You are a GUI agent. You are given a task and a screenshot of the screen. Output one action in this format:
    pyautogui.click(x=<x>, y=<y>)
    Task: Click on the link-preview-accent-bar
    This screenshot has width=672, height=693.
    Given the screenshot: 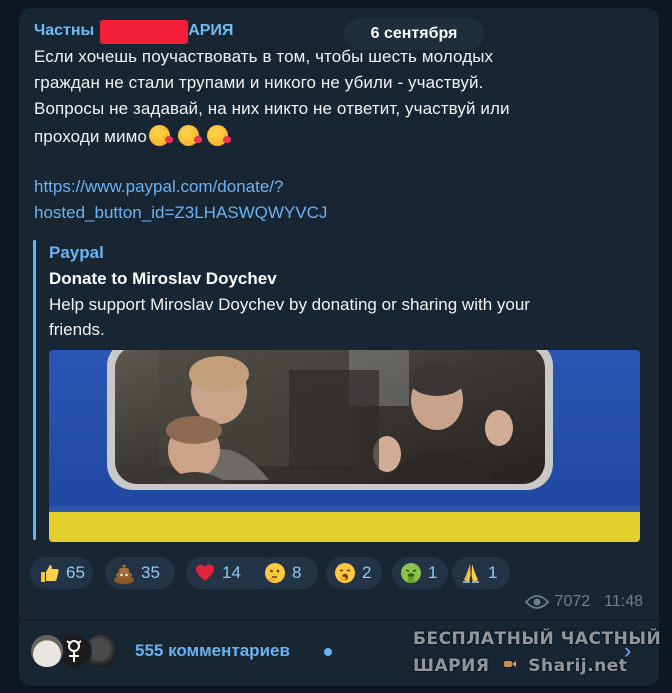 What is the action you would take?
    pyautogui.click(x=34, y=390)
    